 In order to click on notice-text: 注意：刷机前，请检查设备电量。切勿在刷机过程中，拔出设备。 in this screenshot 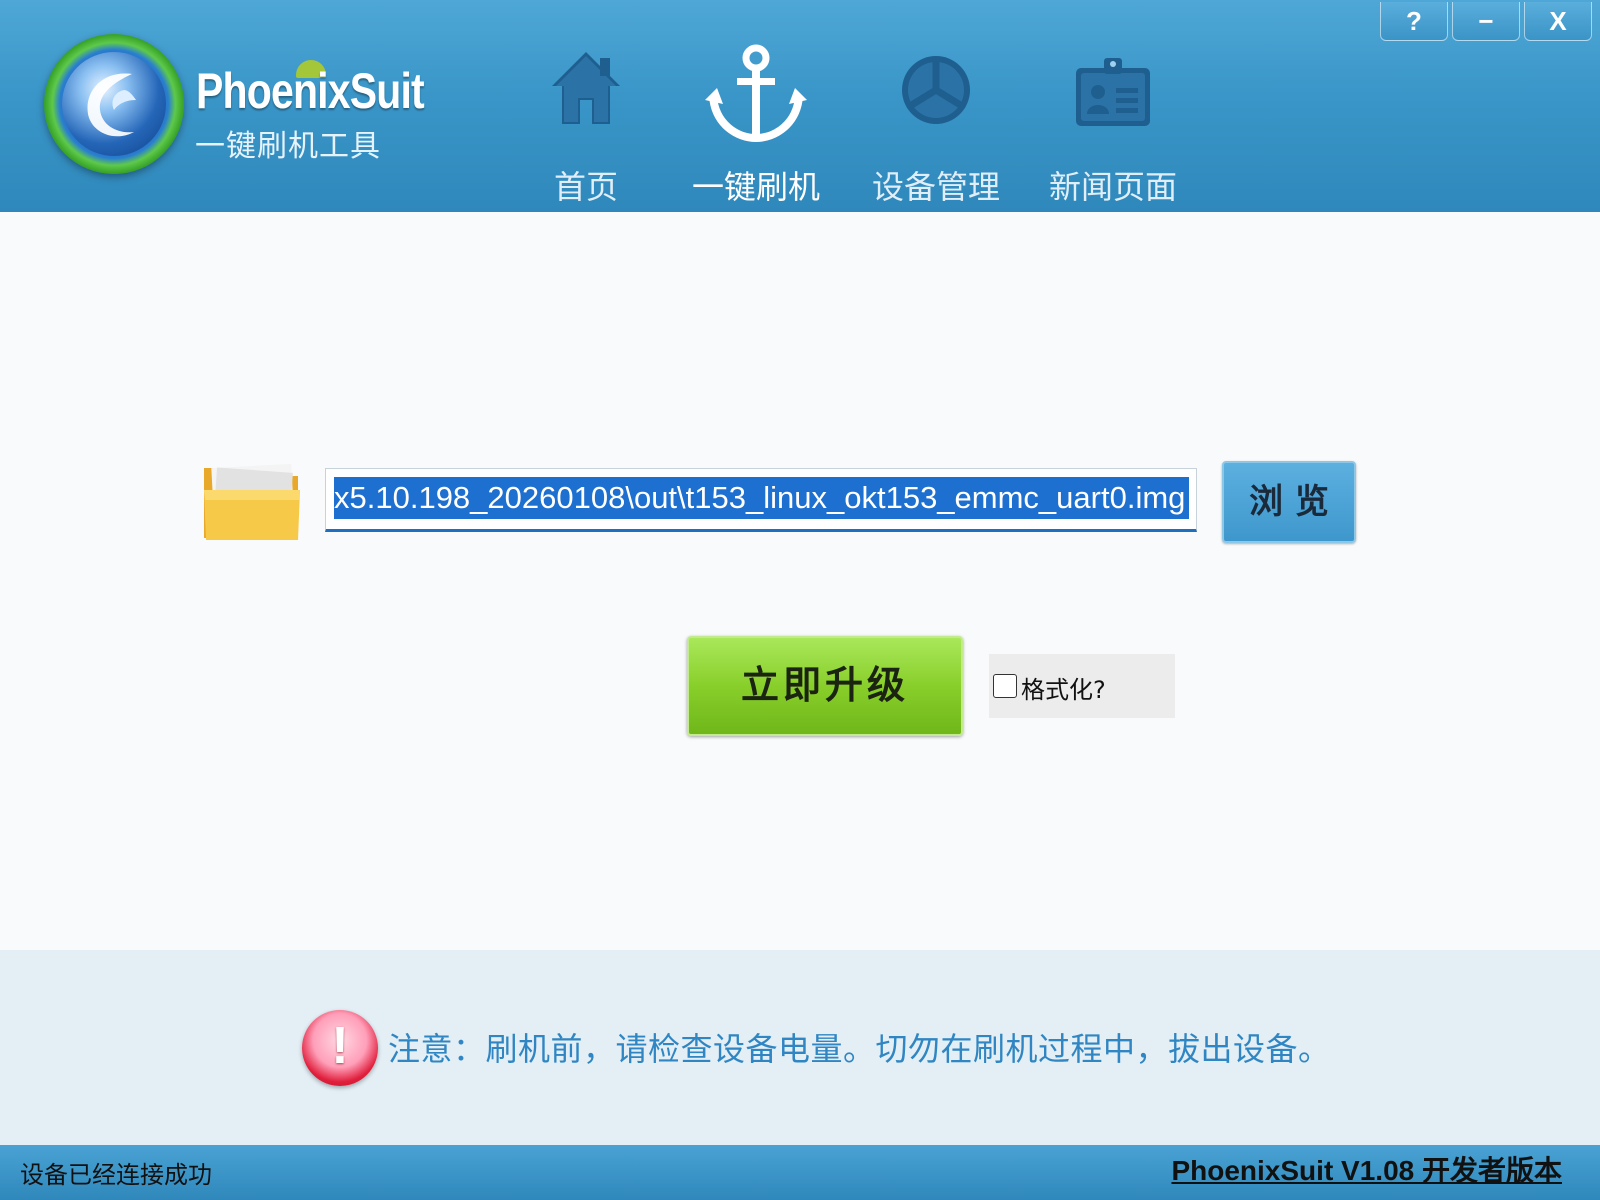, I will do `click(859, 1049)`.